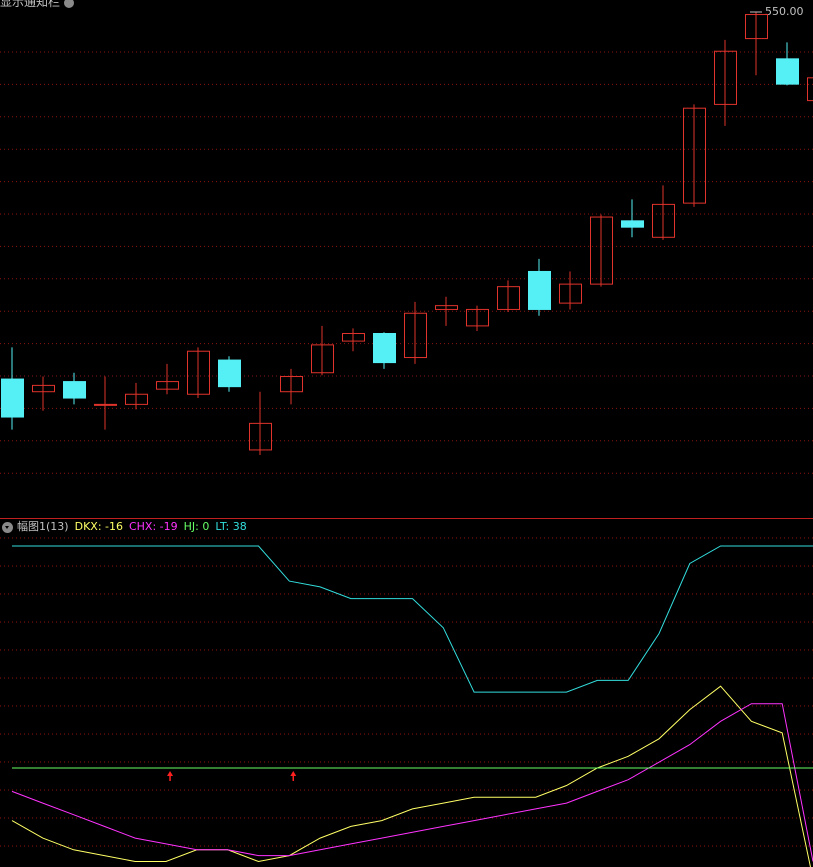 The width and height of the screenshot is (813, 867). Describe the element at coordinates (231, 526) in the screenshot. I see `legend-lt: LT: 38` at that location.